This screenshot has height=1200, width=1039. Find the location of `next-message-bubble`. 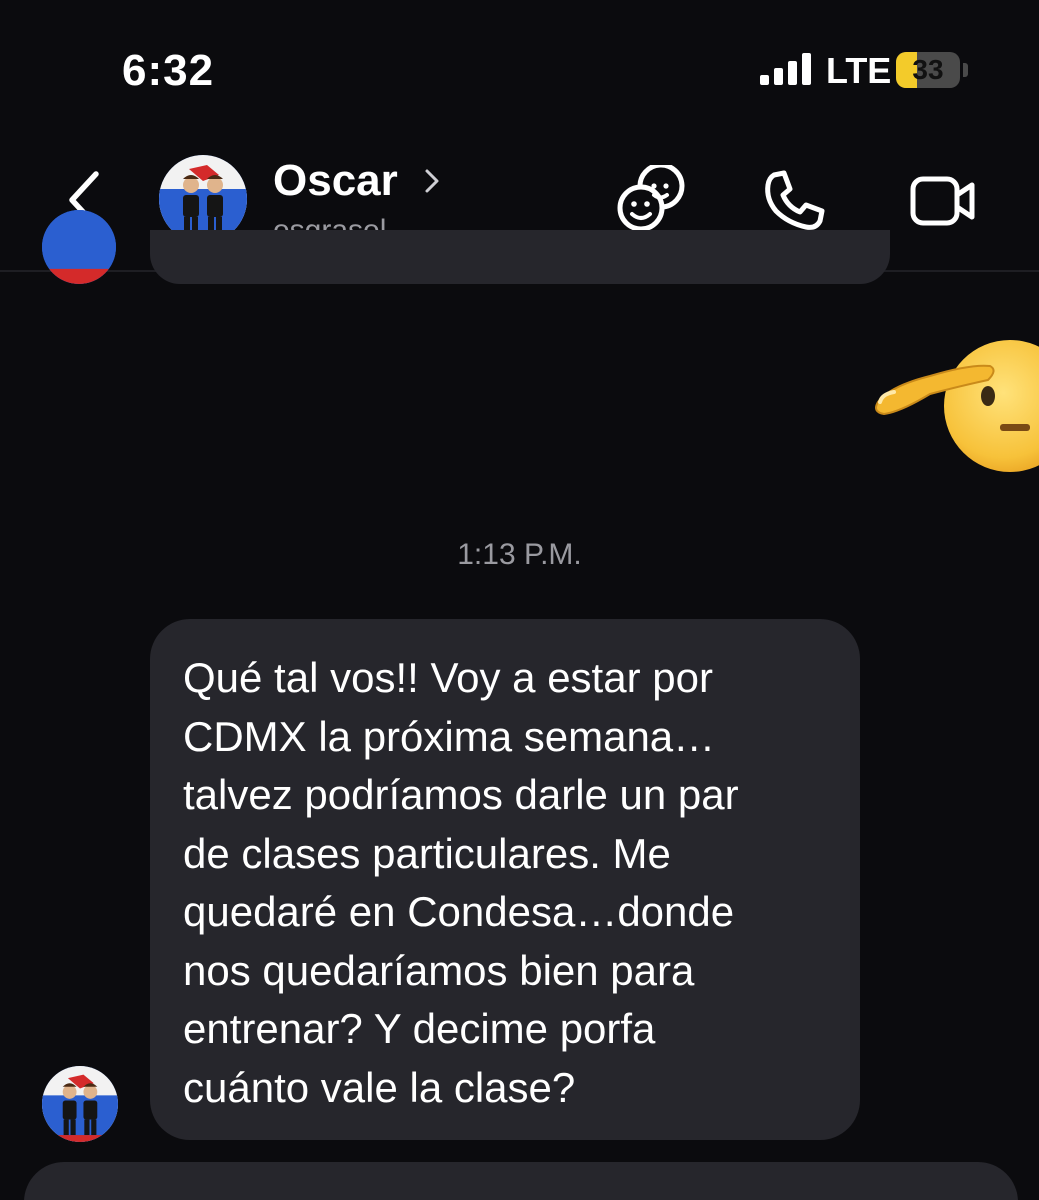

next-message-bubble is located at coordinates (521, 1181).